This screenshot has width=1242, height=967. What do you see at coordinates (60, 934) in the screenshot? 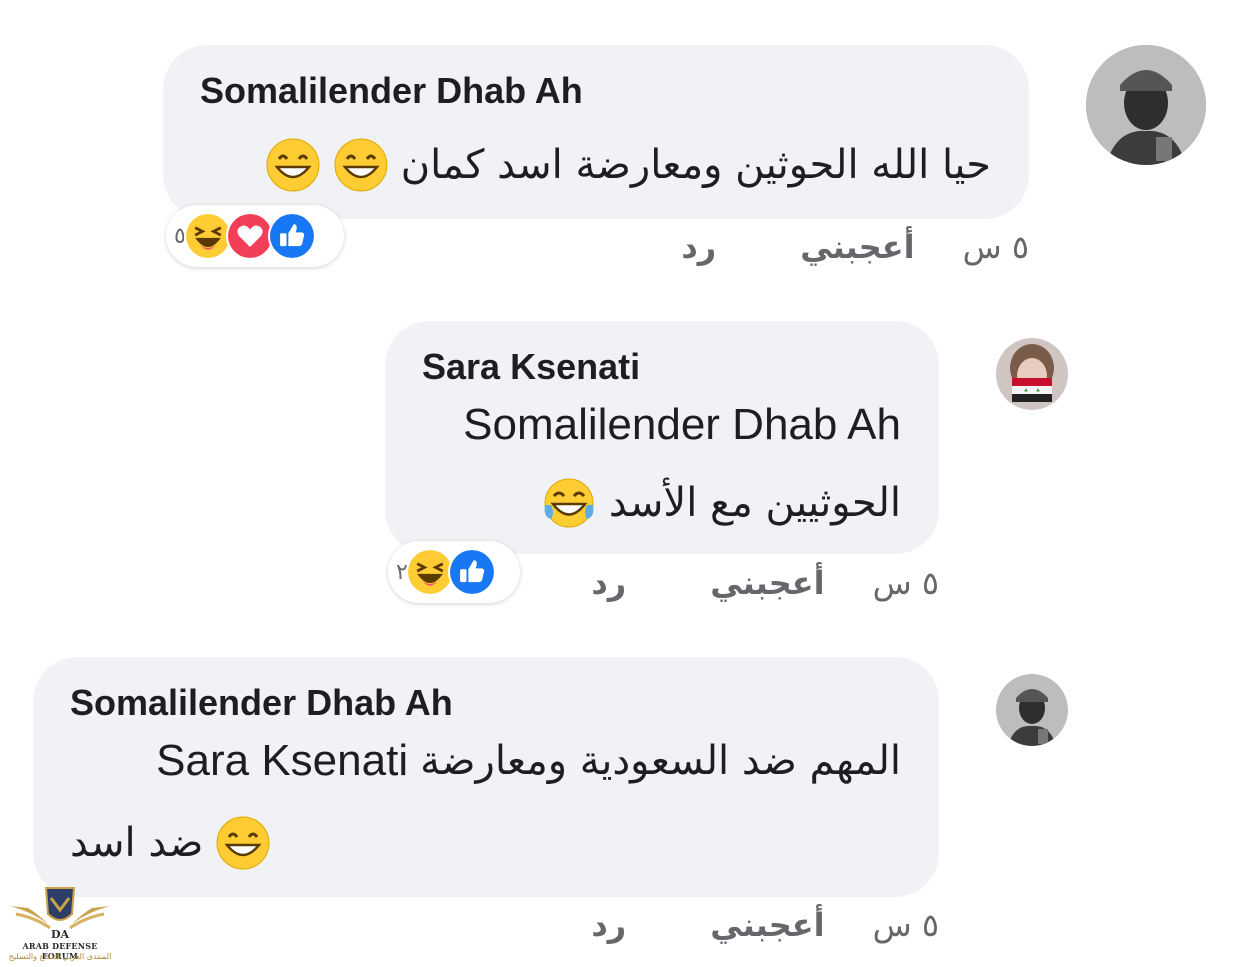
I see `svg-text: DA` at bounding box center [60, 934].